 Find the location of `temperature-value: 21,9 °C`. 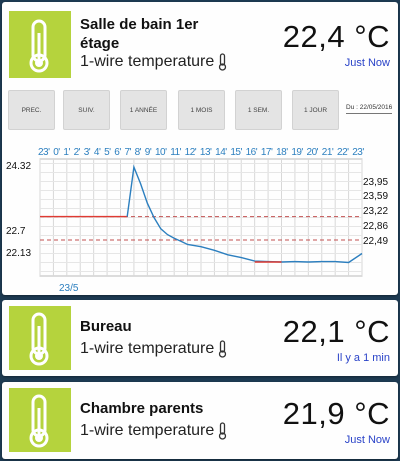

temperature-value: 21,9 °C is located at coordinates (336, 413).